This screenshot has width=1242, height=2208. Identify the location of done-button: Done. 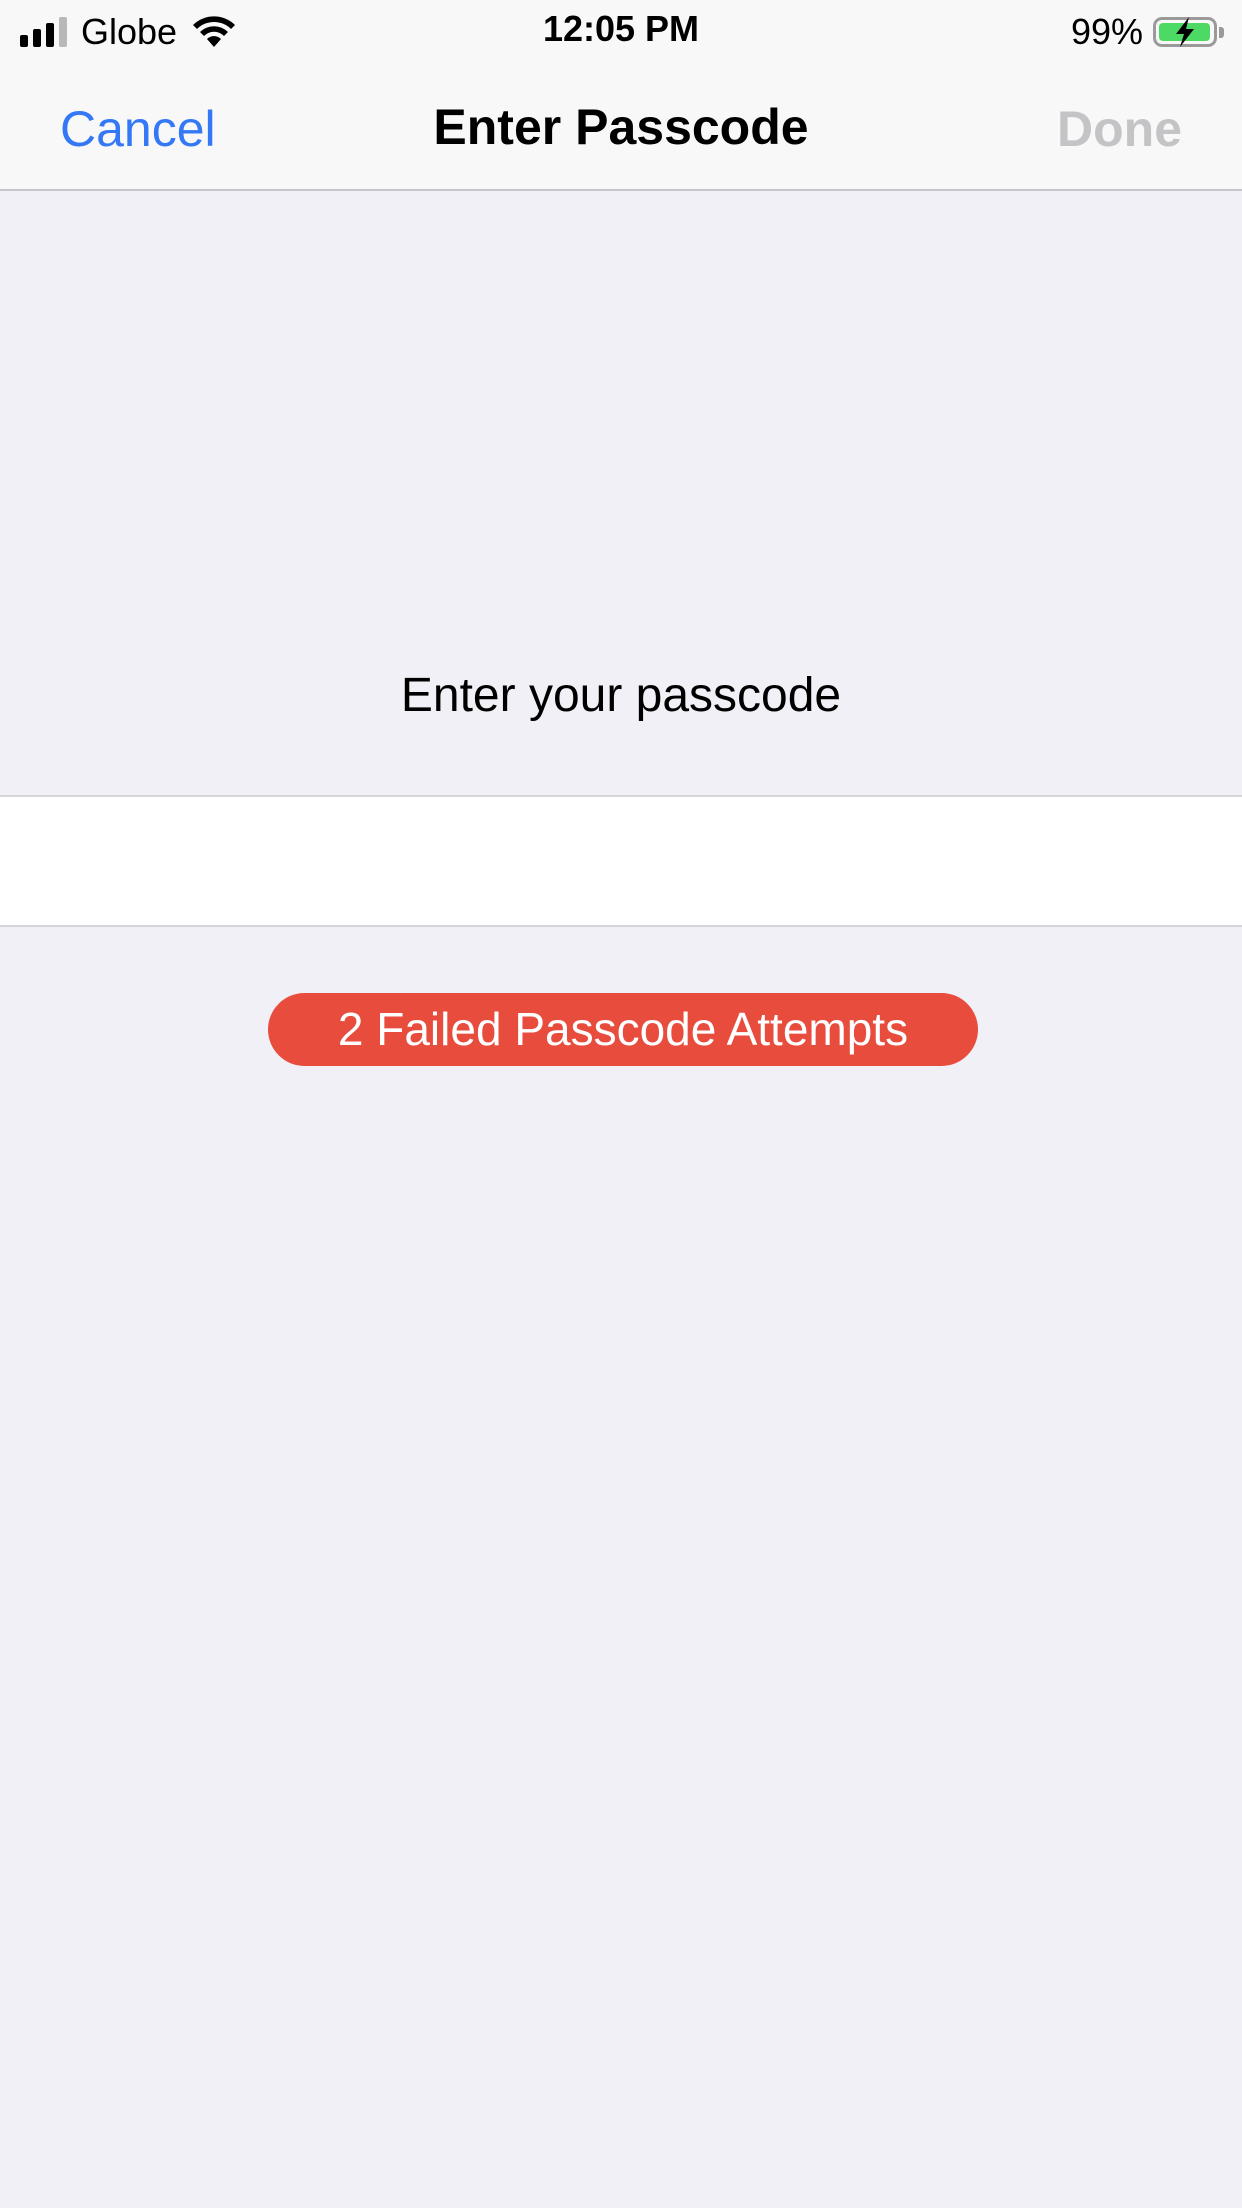
(1119, 129).